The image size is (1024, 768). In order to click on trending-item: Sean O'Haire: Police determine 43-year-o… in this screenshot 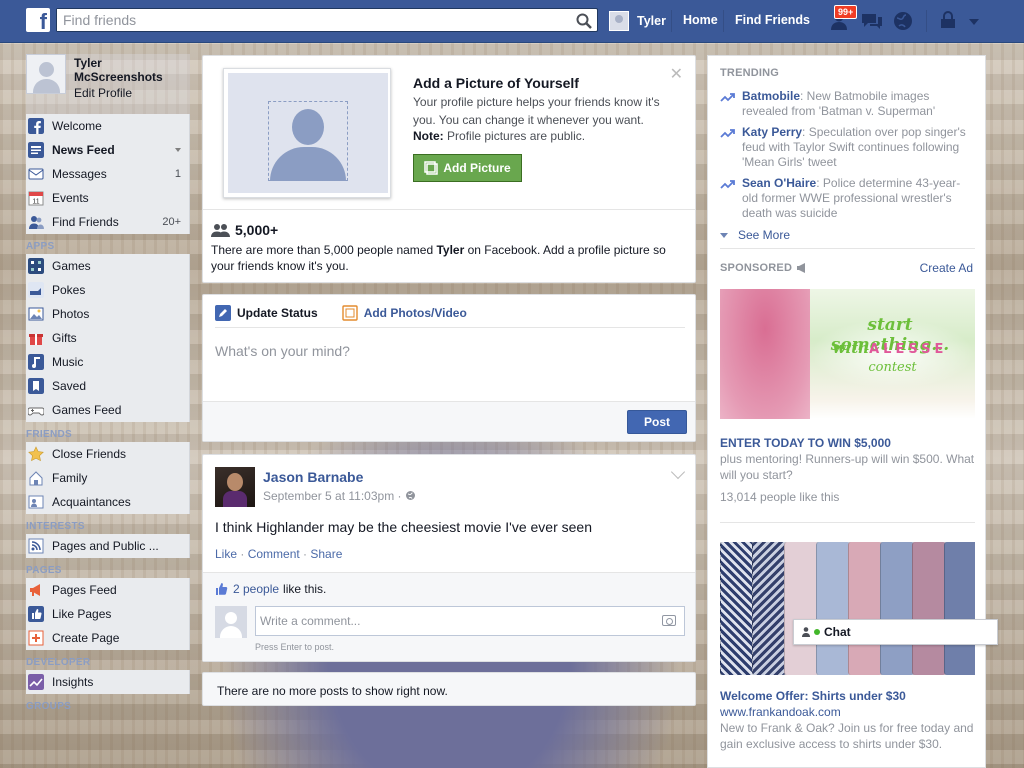, I will do `click(847, 198)`.